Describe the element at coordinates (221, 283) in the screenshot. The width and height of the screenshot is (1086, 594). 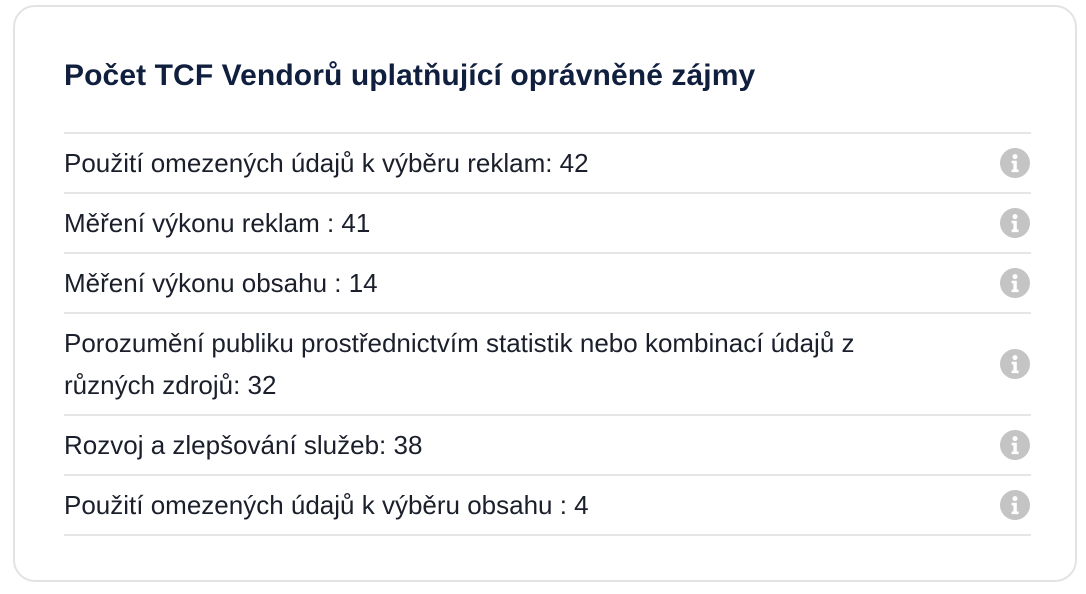
I see `list-item-label: Měření výkonu obsahu : 14` at that location.